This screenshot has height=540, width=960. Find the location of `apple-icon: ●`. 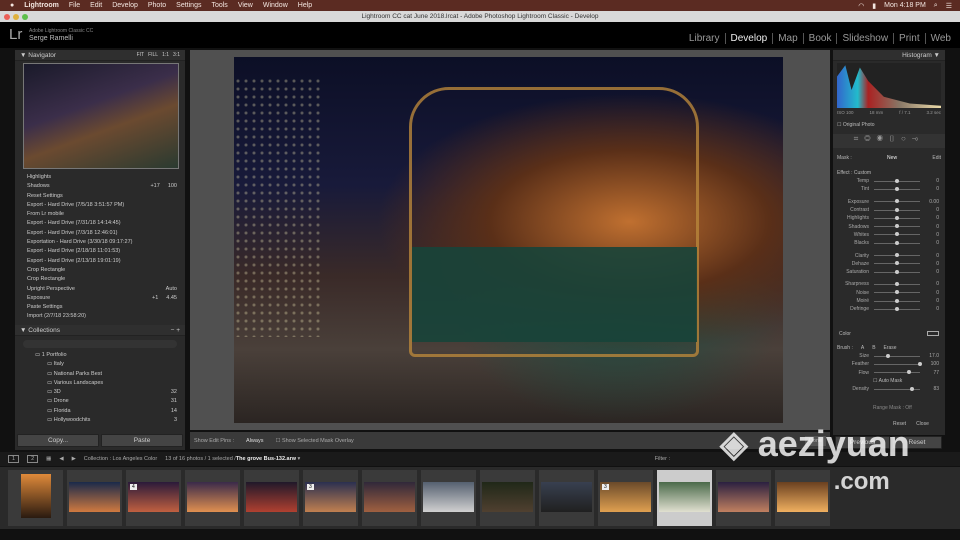

apple-icon: ● is located at coordinates (12, 5).